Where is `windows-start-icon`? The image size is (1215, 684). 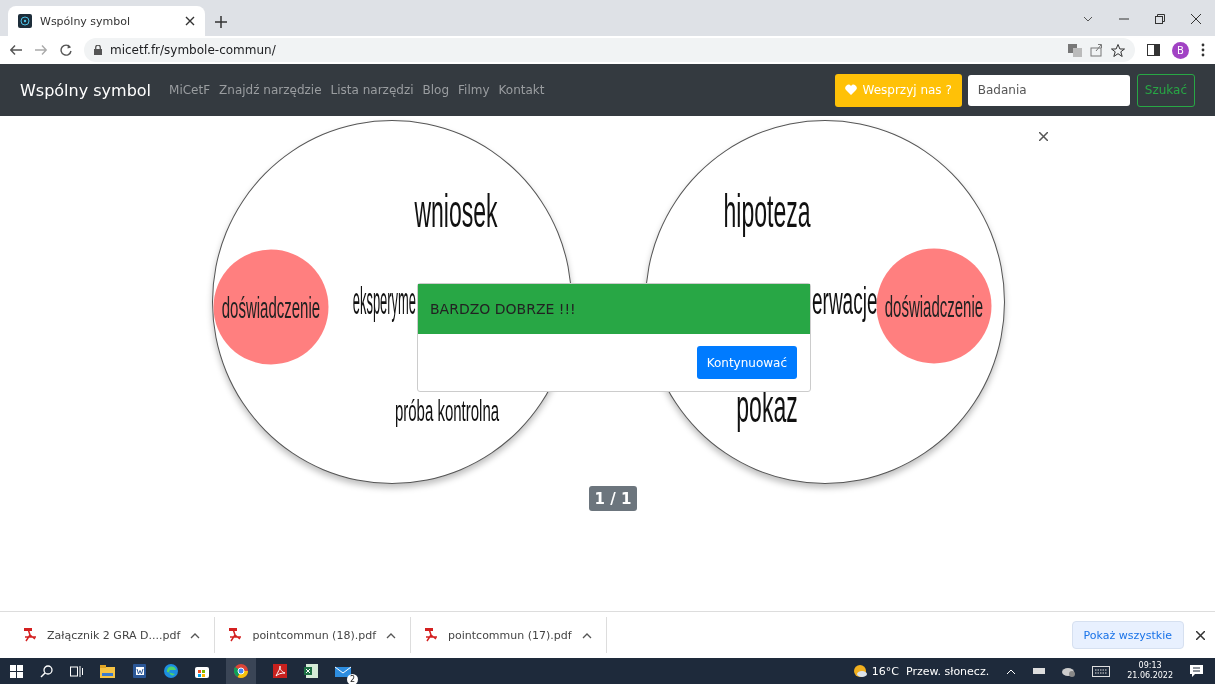 windows-start-icon is located at coordinates (16, 671).